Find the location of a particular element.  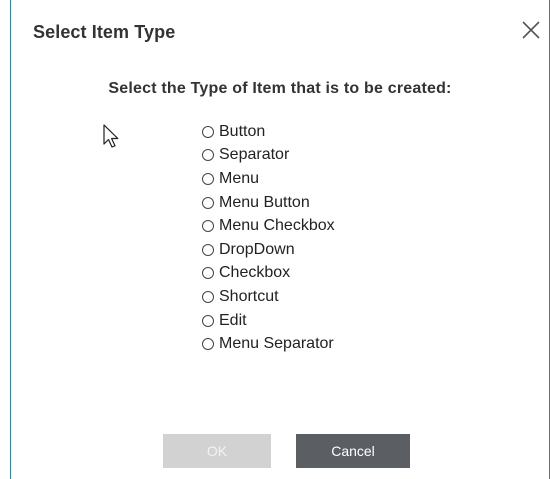

radio-label: Button is located at coordinates (242, 131).